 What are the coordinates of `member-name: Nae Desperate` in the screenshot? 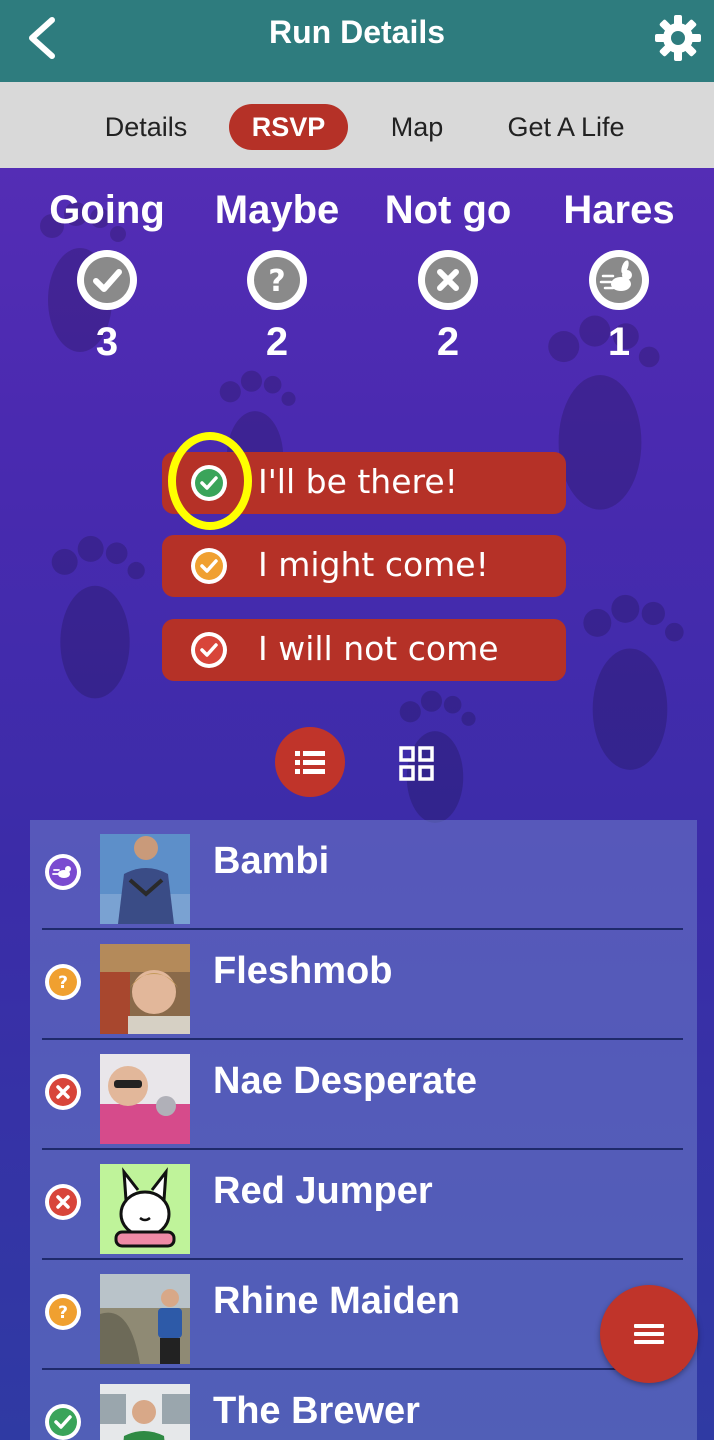 It's located at (345, 1081).